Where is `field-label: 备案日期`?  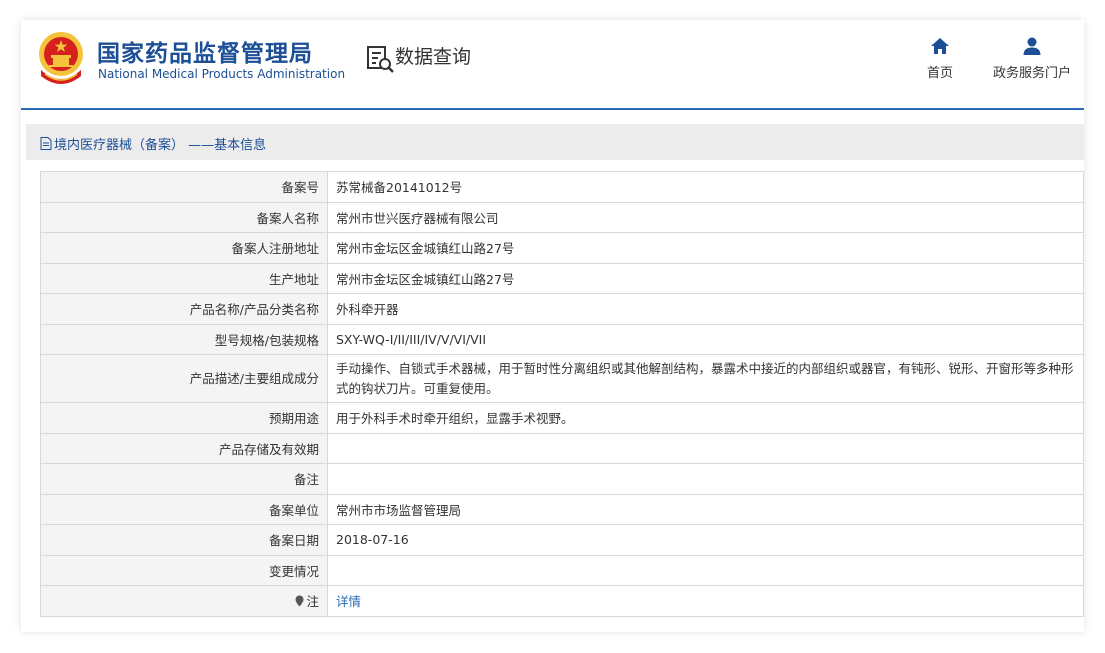
field-label: 备案日期 is located at coordinates (184, 540).